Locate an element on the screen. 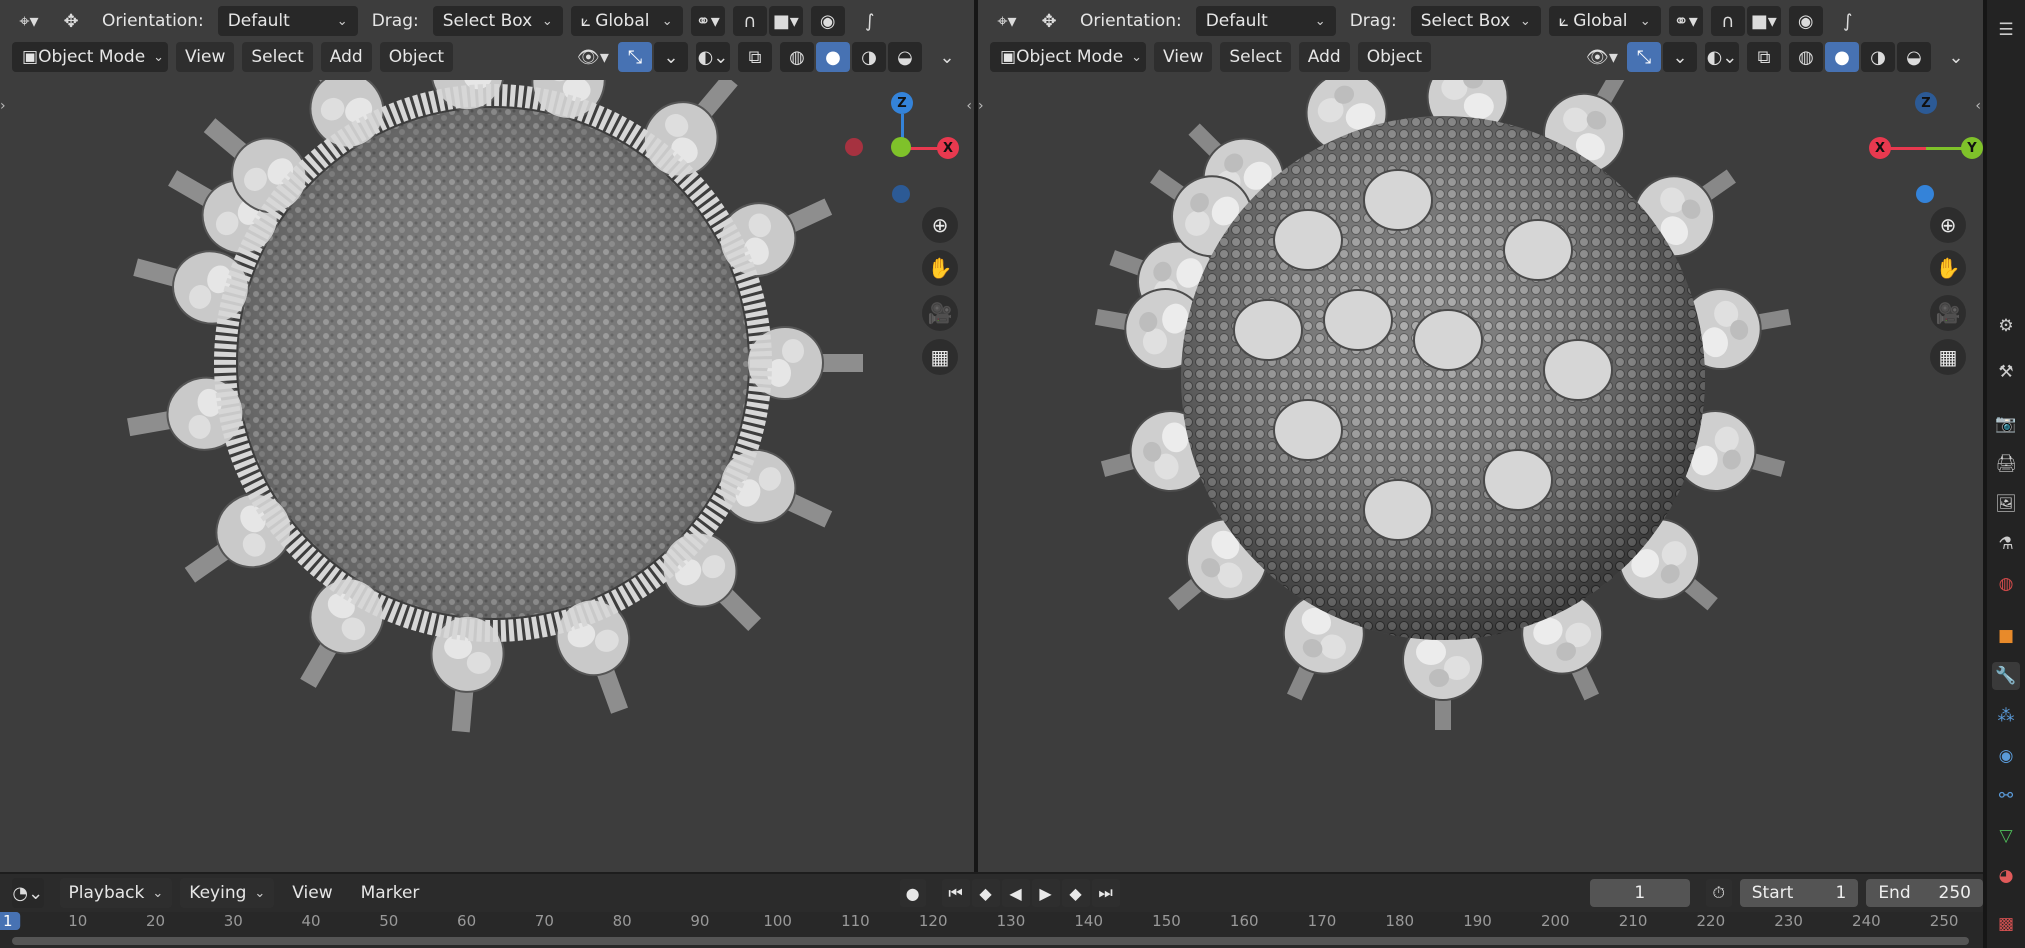 This screenshot has width=2025, height=948. menu-keying: Keying ⌄ is located at coordinates (227, 893).